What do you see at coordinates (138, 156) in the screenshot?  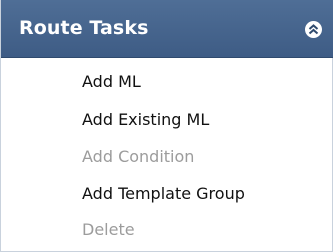 I see `add-condition-link: Add Condition` at bounding box center [138, 156].